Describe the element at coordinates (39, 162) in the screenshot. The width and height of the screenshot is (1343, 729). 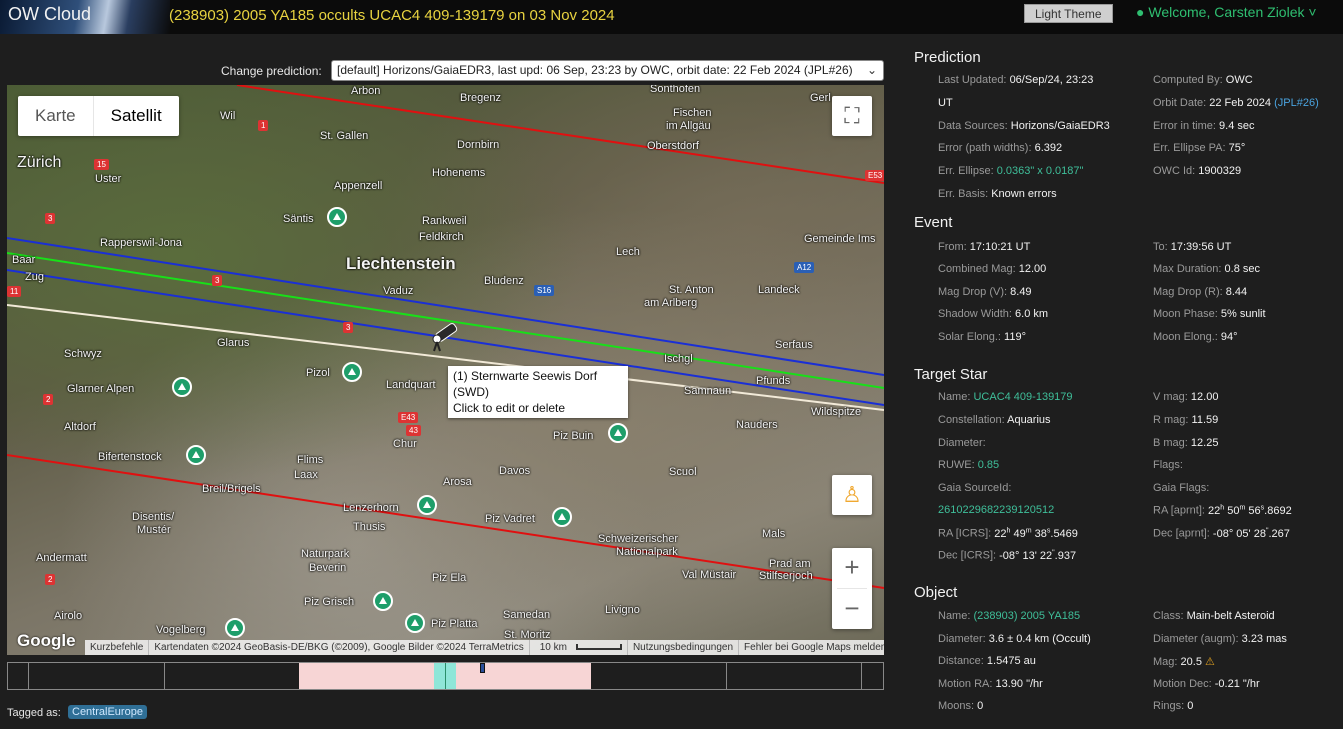
I see `map-label: Zürich` at that location.